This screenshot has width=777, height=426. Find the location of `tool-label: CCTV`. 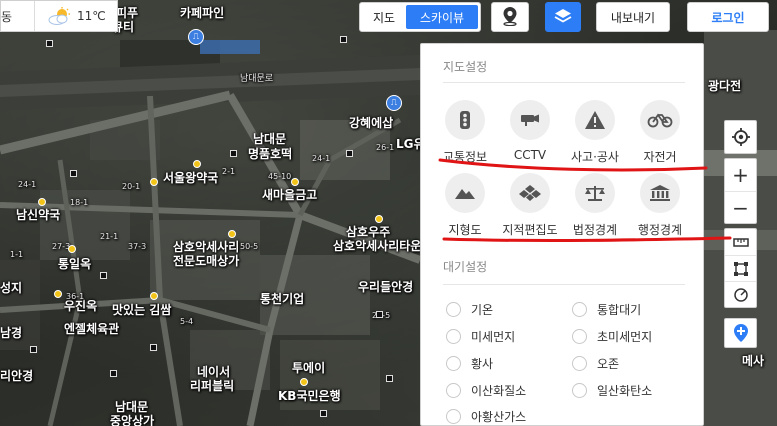

tool-label: CCTV is located at coordinates (530, 155).